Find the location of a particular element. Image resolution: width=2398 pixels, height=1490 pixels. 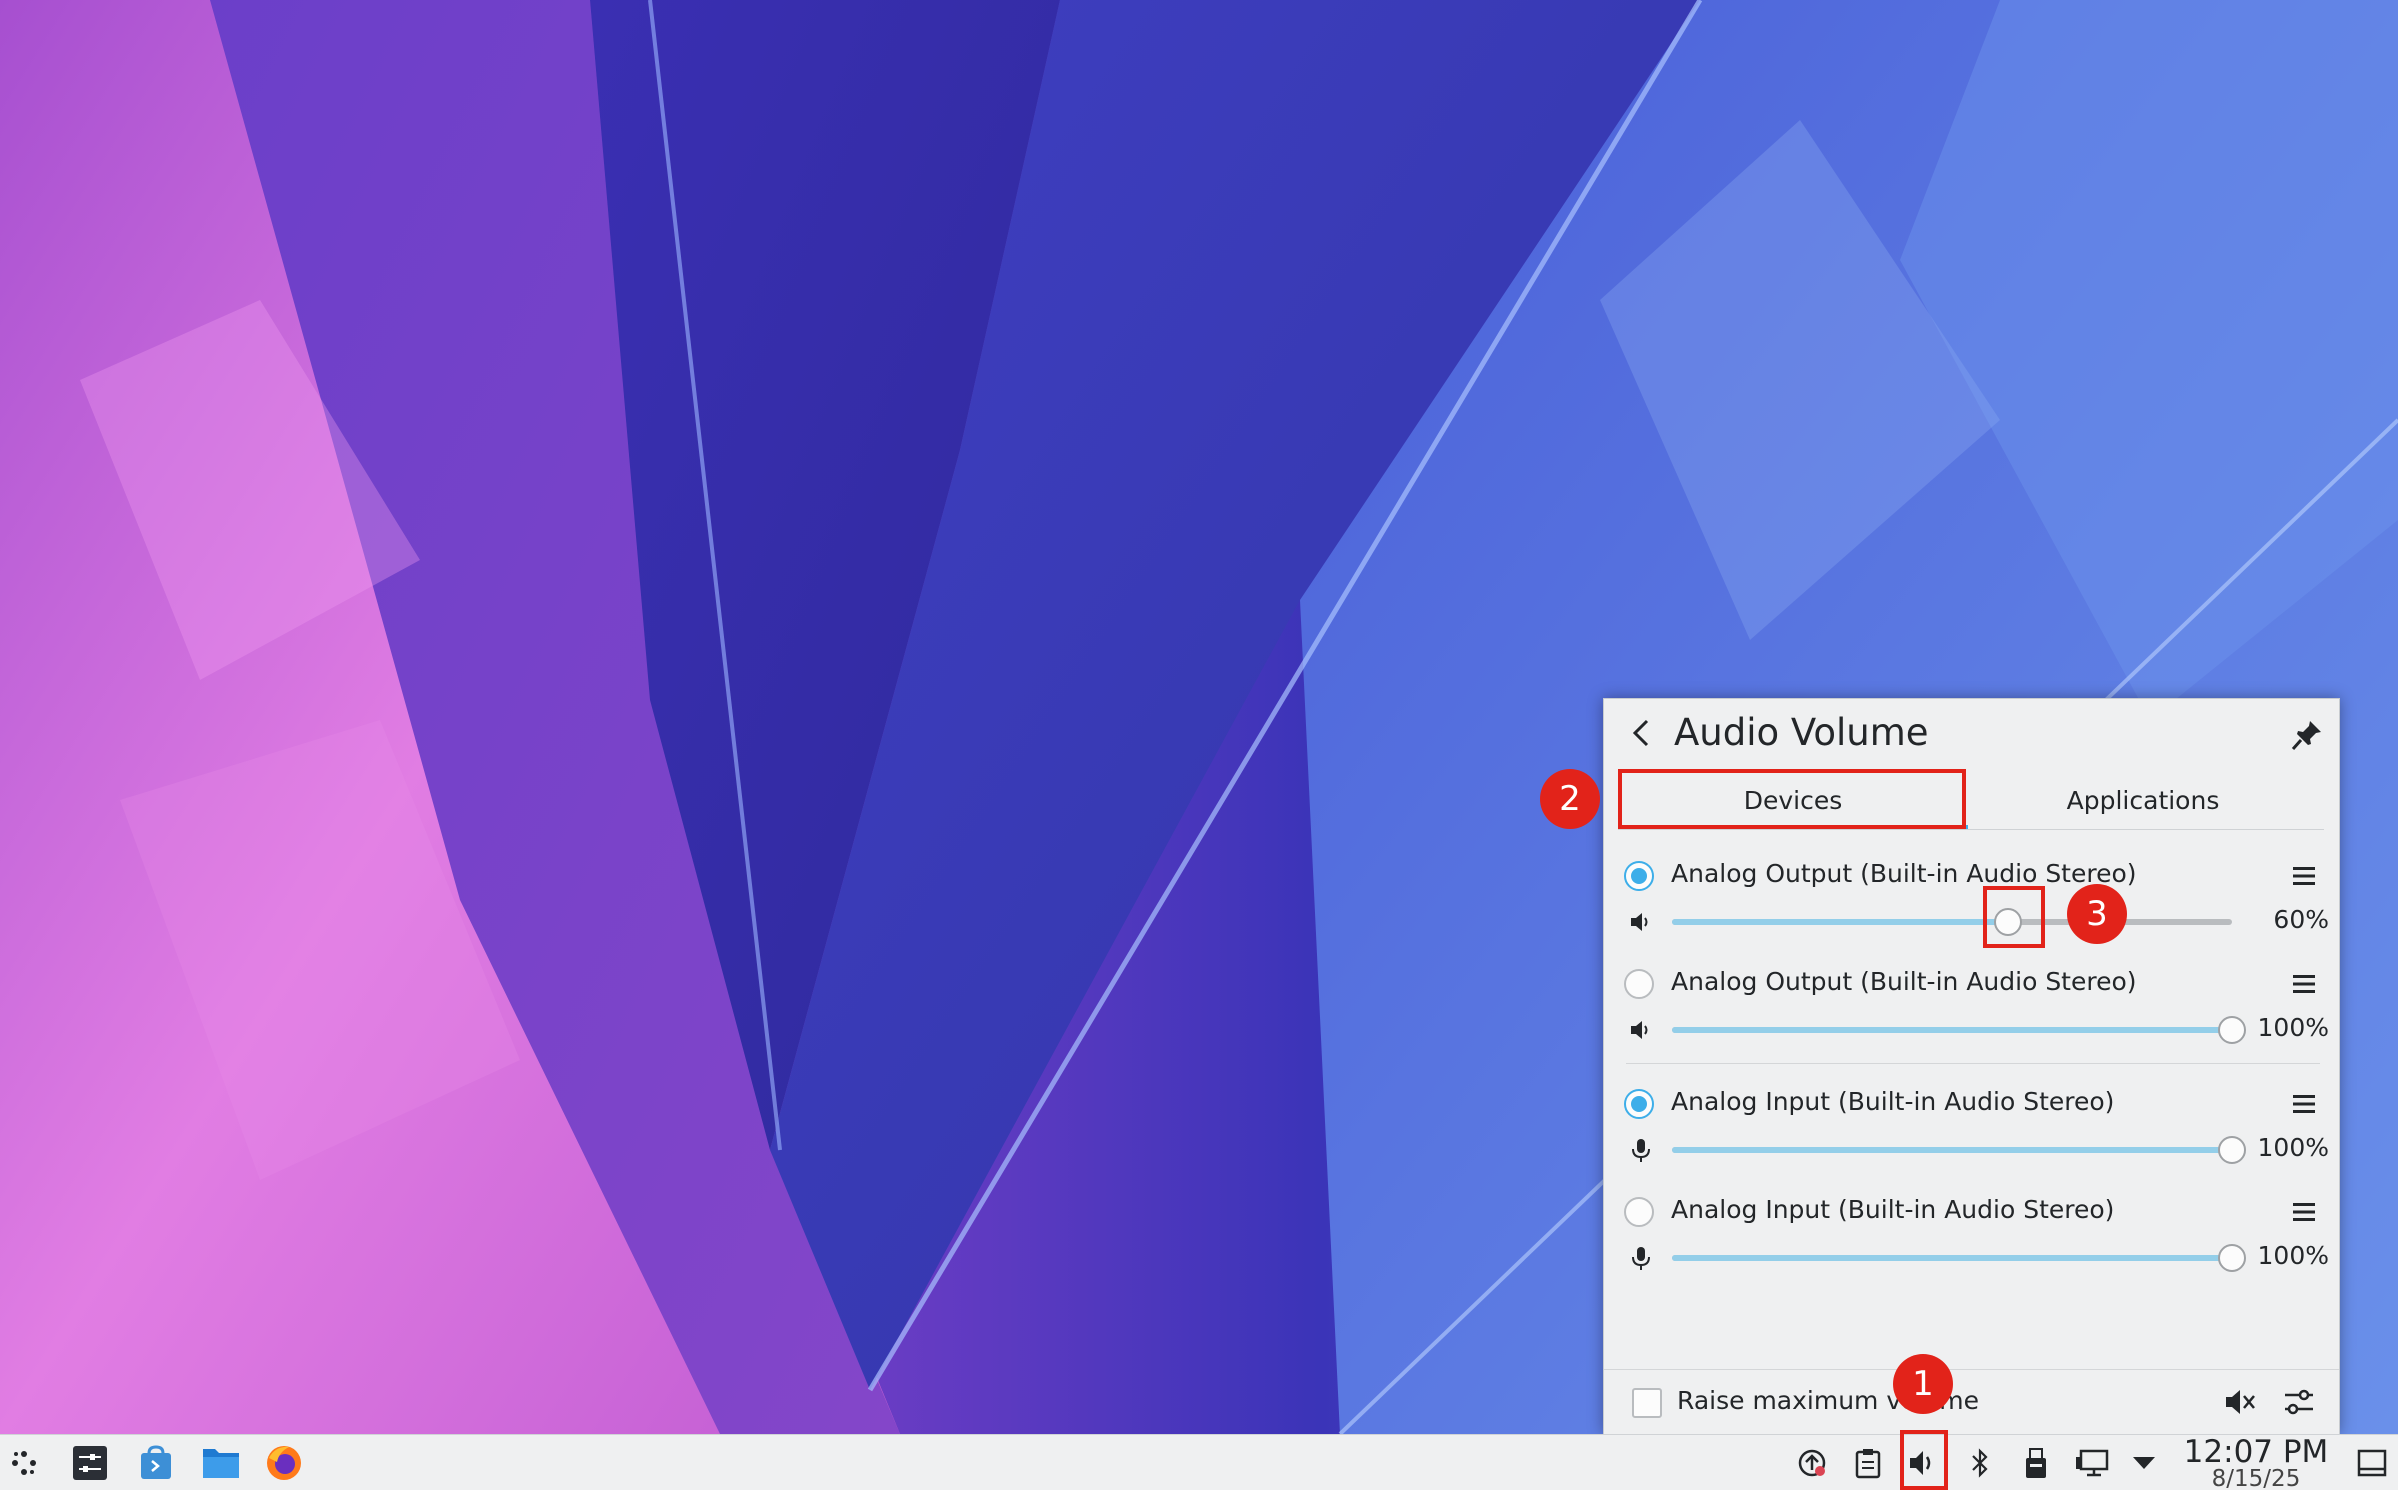

clock-date: 8/15/25 is located at coordinates (2256, 1478).